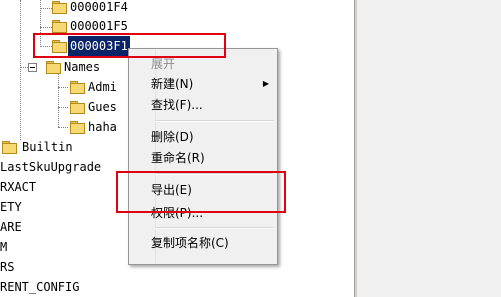 The height and width of the screenshot is (297, 501). What do you see at coordinates (40, 287) in the screenshot?
I see `tree-item-label: RENT_CONFIG` at bounding box center [40, 287].